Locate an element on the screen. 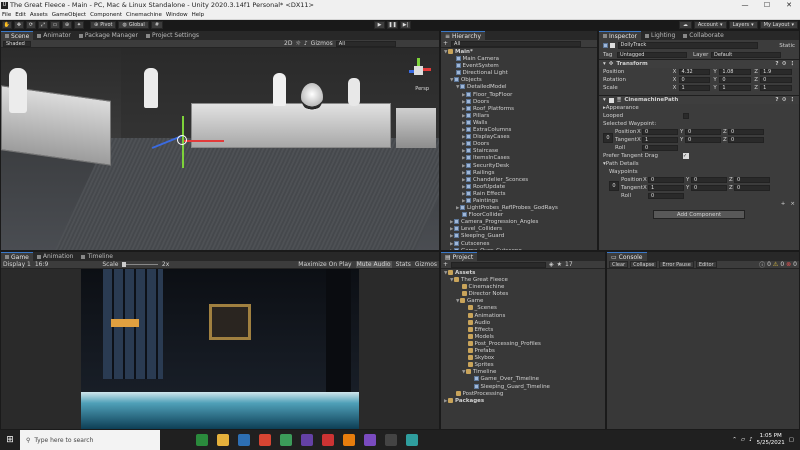 Image resolution: width=800 pixels, height=450 pixels. hierarchy-item: ▶ Roof_Platforms is located at coordinates (519, 109).